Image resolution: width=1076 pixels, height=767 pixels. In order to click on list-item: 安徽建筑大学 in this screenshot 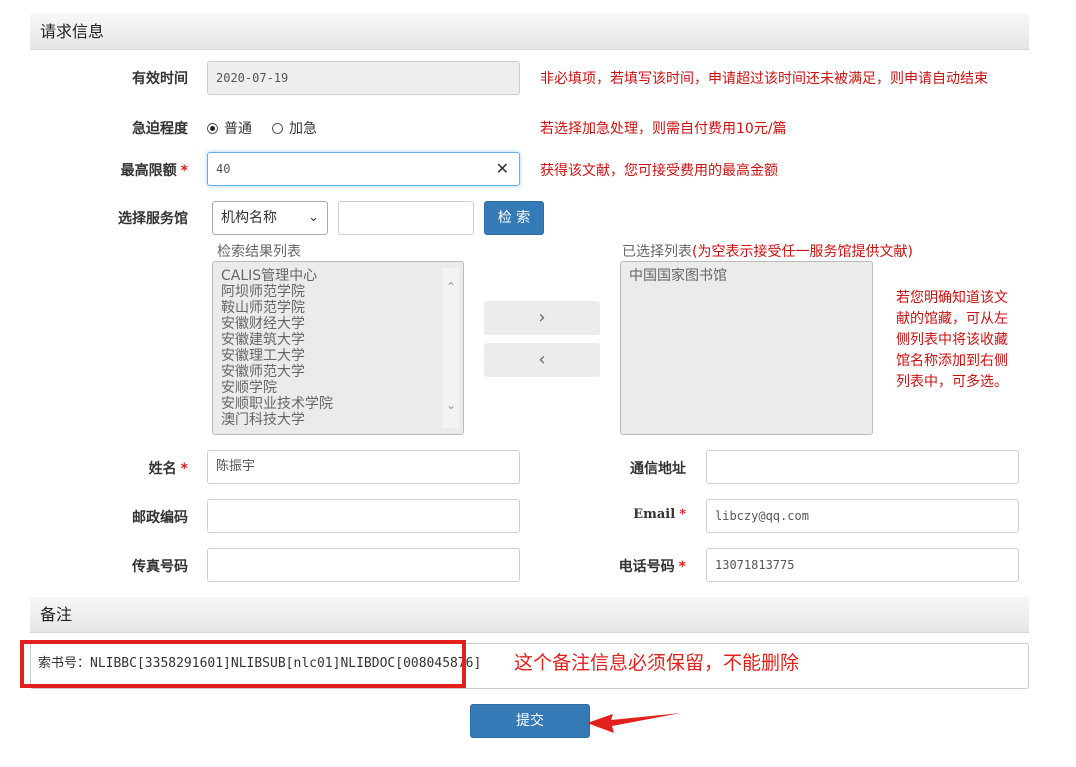, I will do `click(277, 340)`.